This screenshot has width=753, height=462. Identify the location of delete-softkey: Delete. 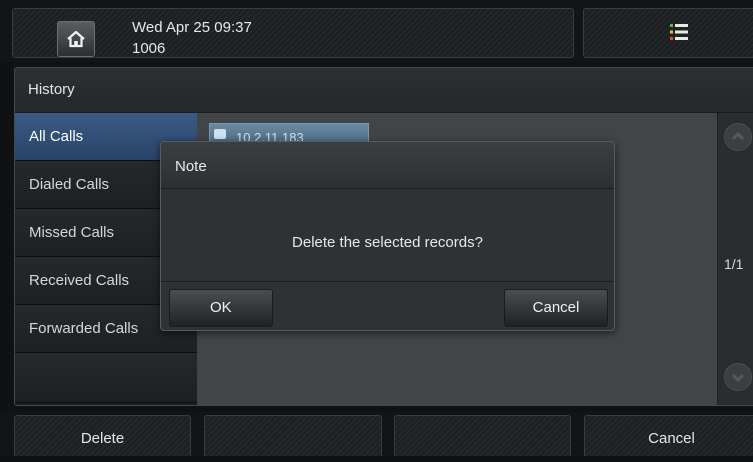
(102, 435).